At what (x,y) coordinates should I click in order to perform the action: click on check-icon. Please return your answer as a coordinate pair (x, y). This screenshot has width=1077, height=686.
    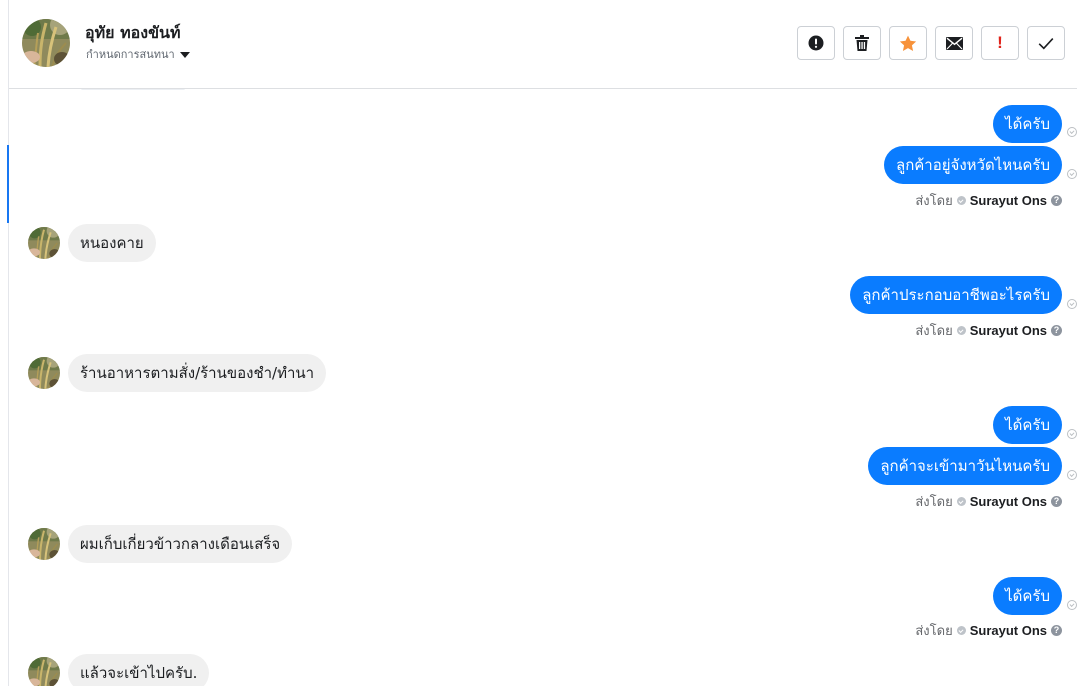
    Looking at the image, I should click on (1046, 43).